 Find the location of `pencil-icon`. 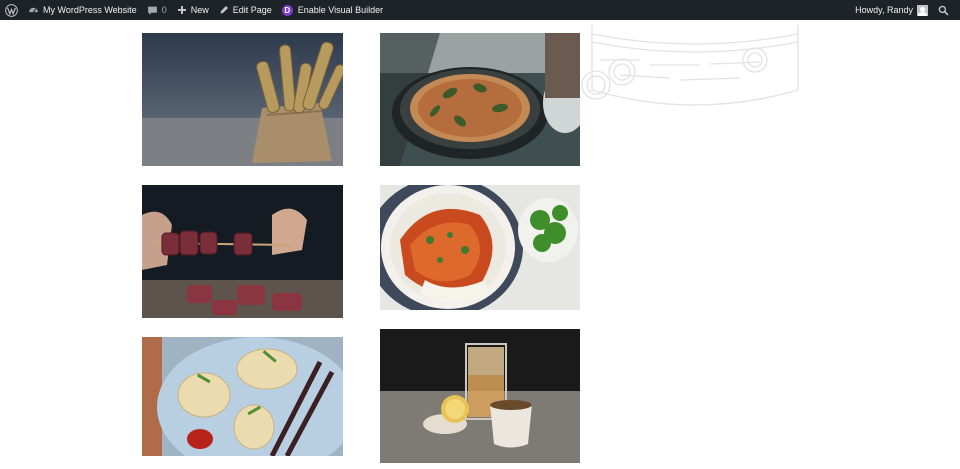

pencil-icon is located at coordinates (224, 10).